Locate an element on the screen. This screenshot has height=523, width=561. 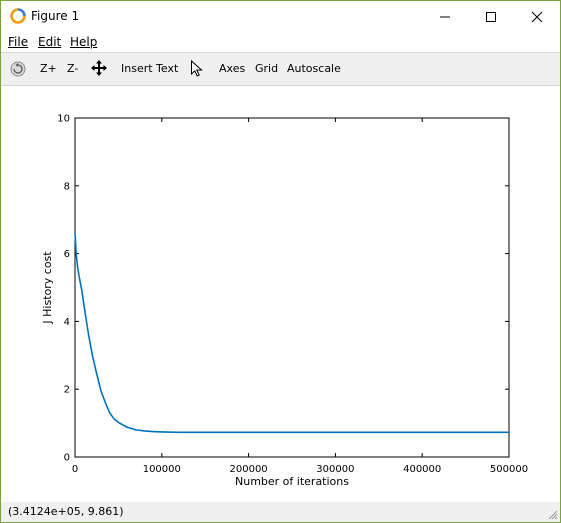
x-tick-label: 500000 is located at coordinates (509, 469).